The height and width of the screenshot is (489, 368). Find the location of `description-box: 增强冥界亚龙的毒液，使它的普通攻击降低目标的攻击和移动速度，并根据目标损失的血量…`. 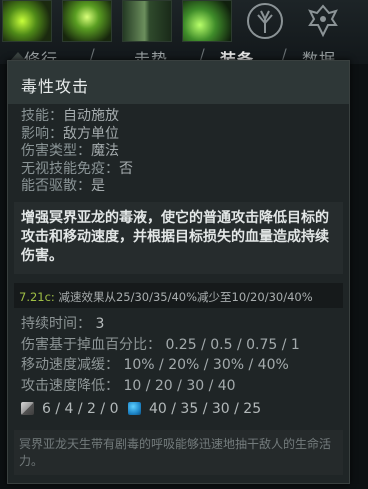

description-box: 增强冥界亚龙的毒液，使它的普通攻击降低目标的攻击和移动速度，并根据目标损失的血量… is located at coordinates (178, 238).